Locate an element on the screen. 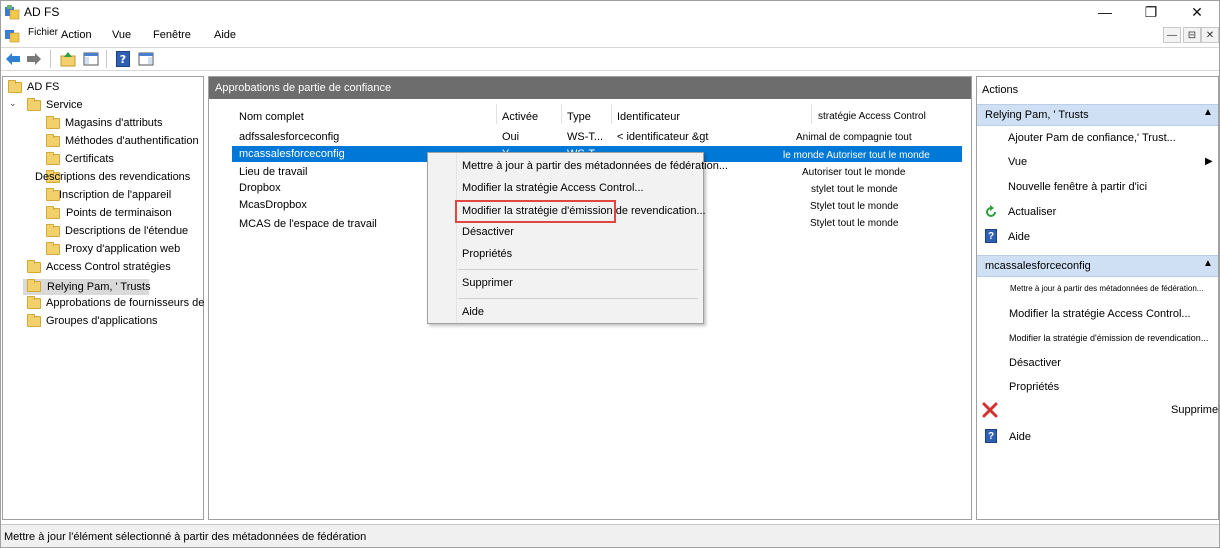 The width and height of the screenshot is (1220, 548). column-header-identifier: Identificateur is located at coordinates (648, 117).